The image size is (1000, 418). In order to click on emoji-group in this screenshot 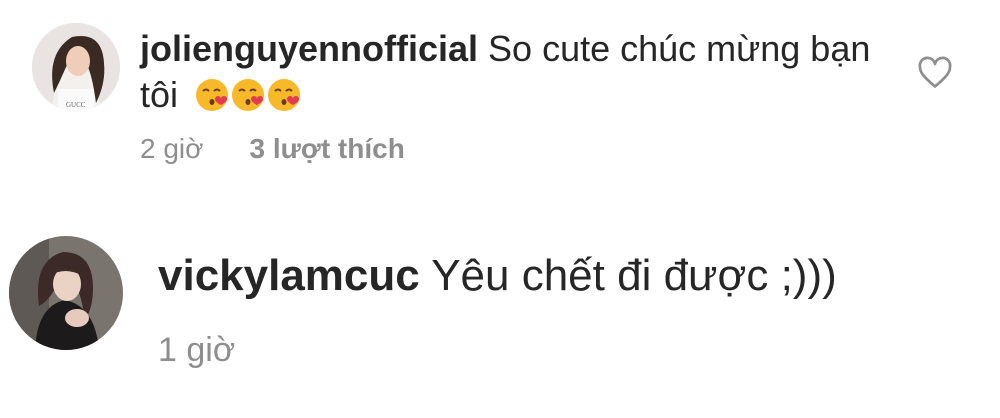, I will do `click(248, 100)`.